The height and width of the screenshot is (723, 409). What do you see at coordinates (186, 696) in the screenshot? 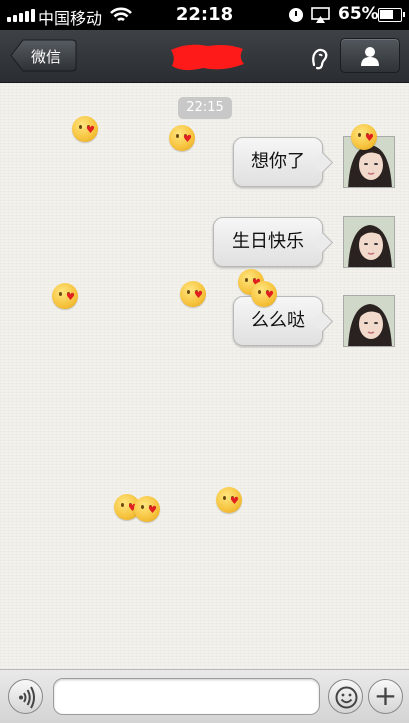
I see `message-input` at bounding box center [186, 696].